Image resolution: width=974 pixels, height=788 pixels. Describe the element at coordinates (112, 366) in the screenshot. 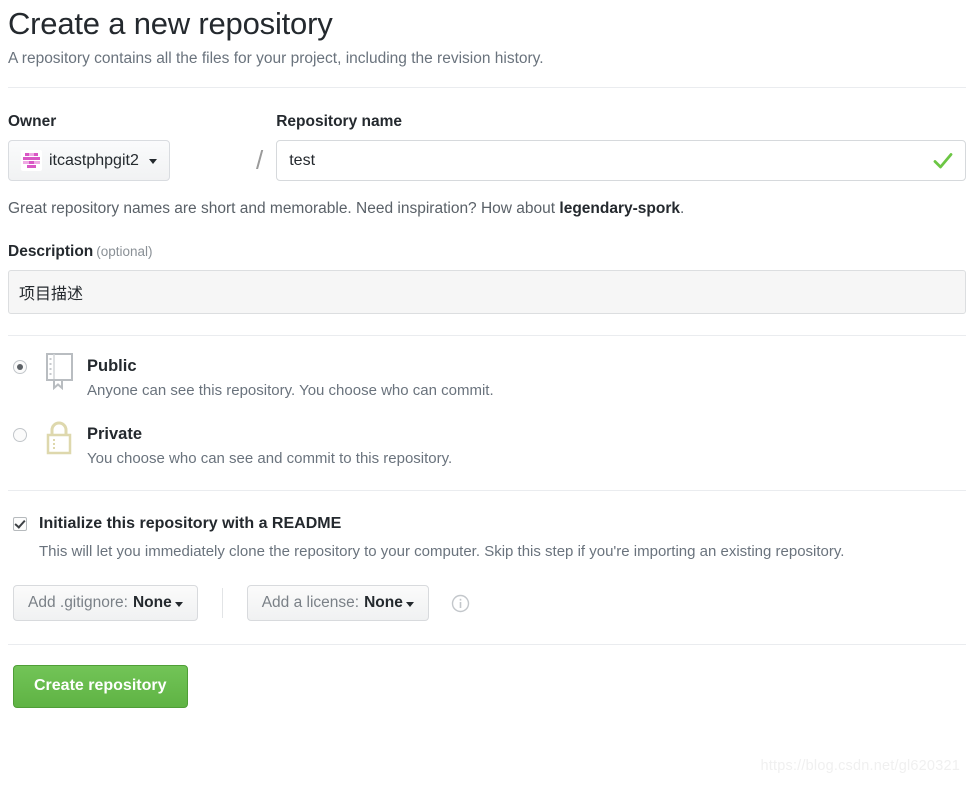

I see `visibility-public-title: Public` at that location.